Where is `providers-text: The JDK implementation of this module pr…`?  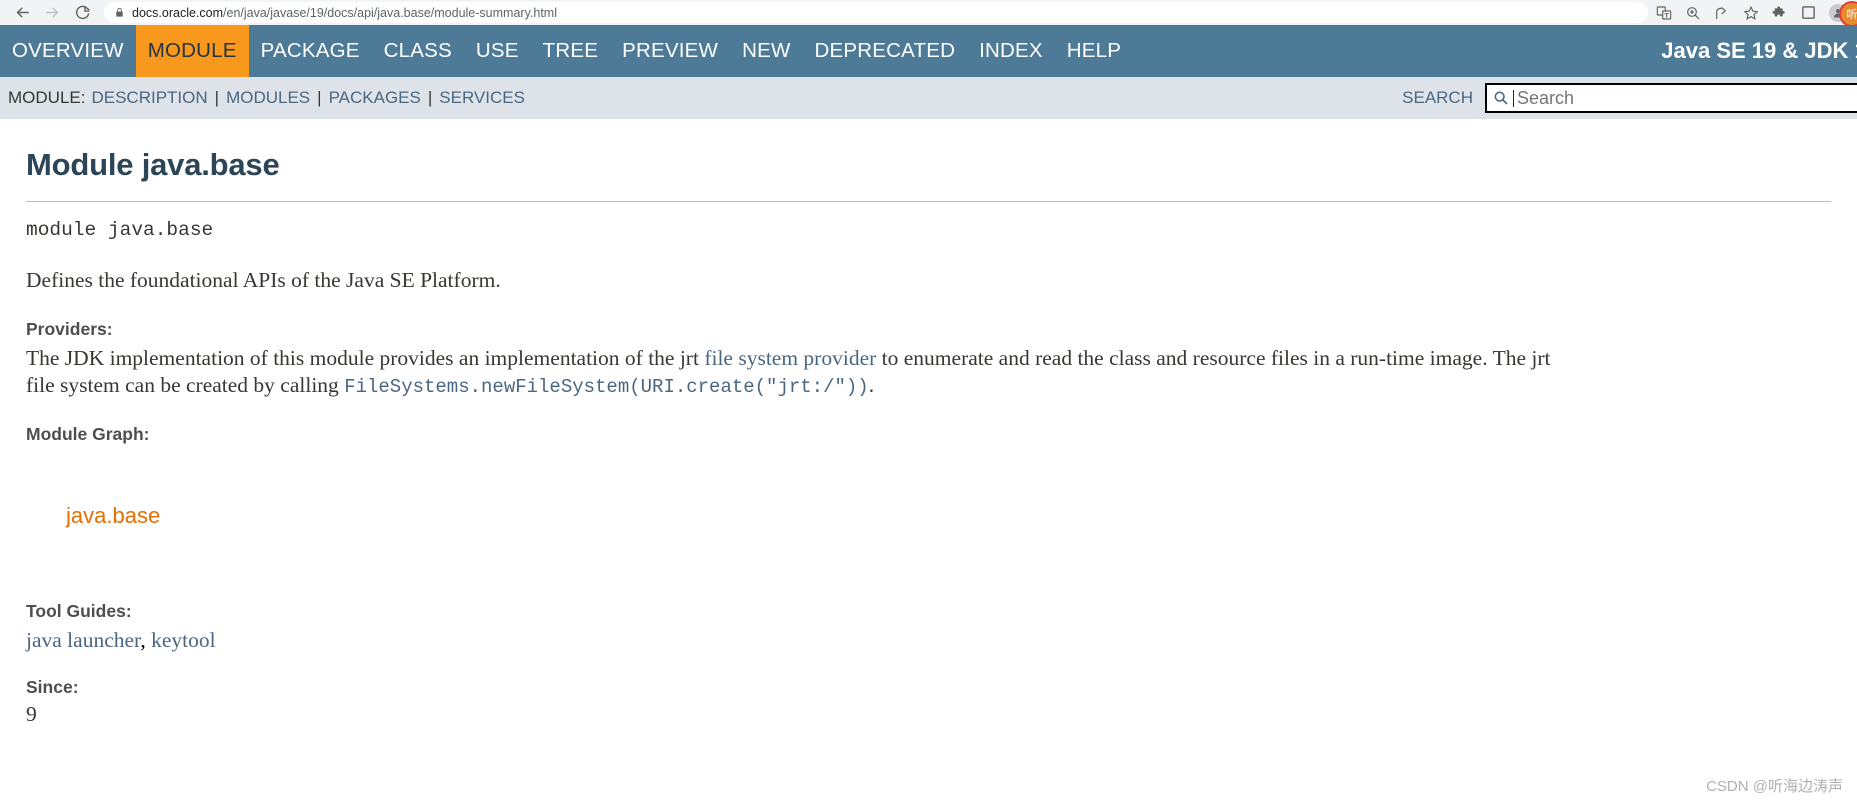
providers-text: The JDK implementation of this module pr… is located at coordinates (796, 372).